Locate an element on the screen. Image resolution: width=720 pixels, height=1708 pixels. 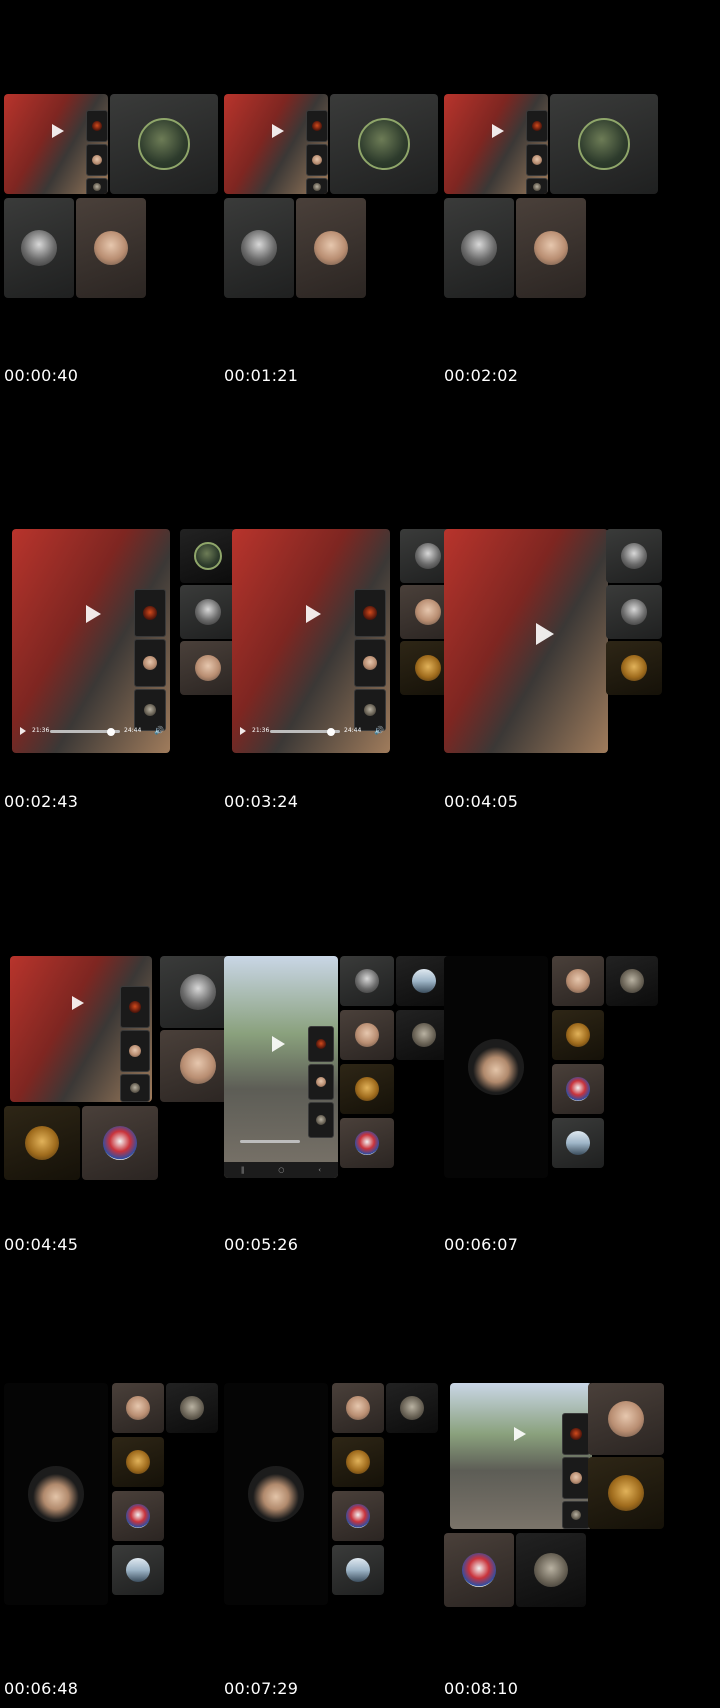
recents-icon: ‖ is located at coordinates (243, 1170).